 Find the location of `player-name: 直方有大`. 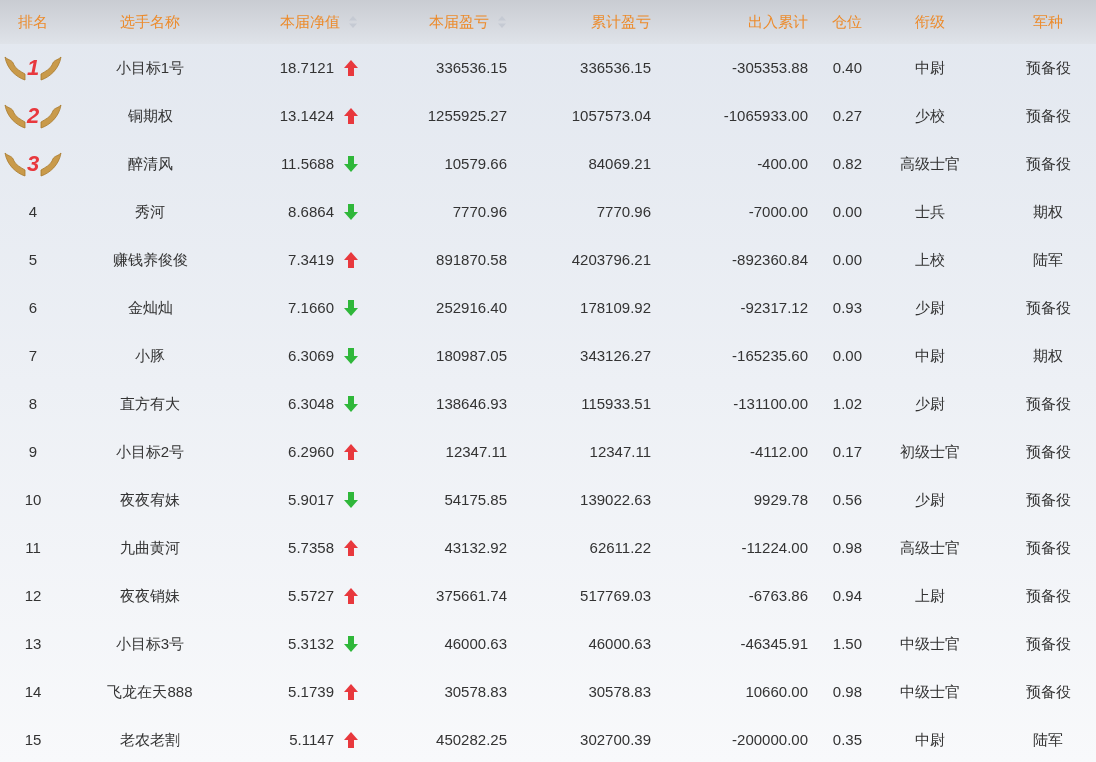

player-name: 直方有大 is located at coordinates (150, 403).